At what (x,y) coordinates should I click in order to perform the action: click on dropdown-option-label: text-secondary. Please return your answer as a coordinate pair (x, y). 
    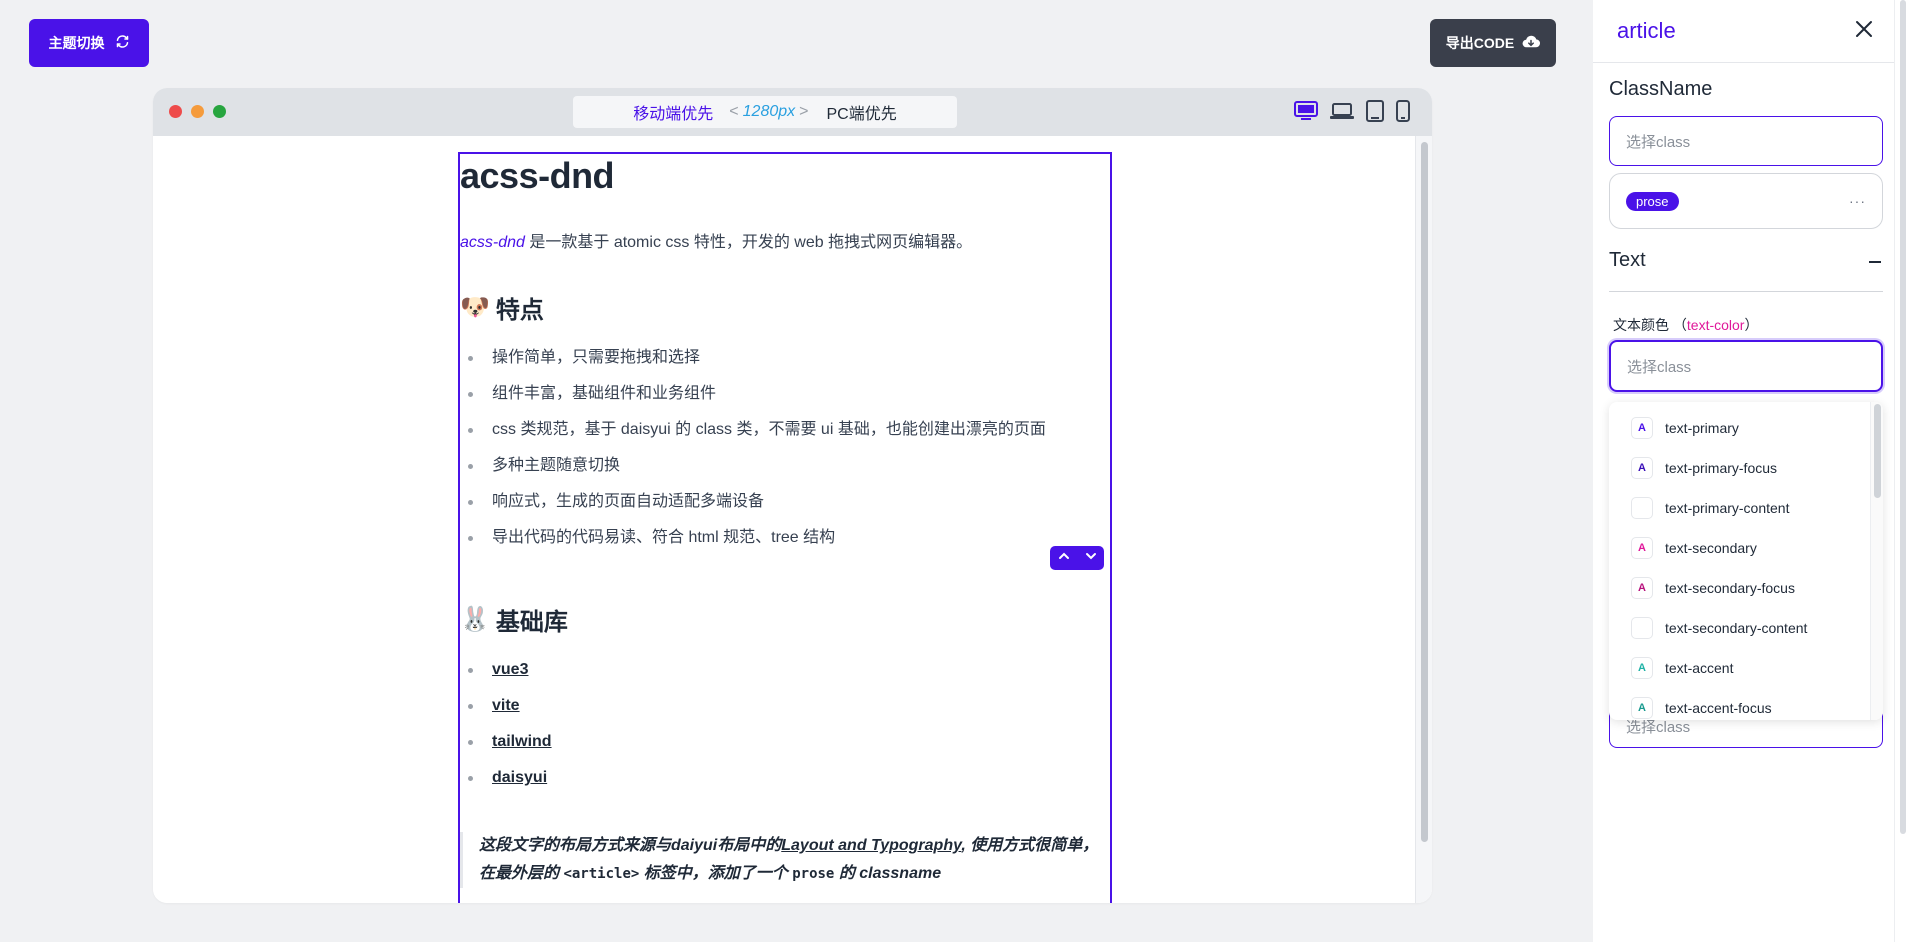
    Looking at the image, I should click on (1711, 548).